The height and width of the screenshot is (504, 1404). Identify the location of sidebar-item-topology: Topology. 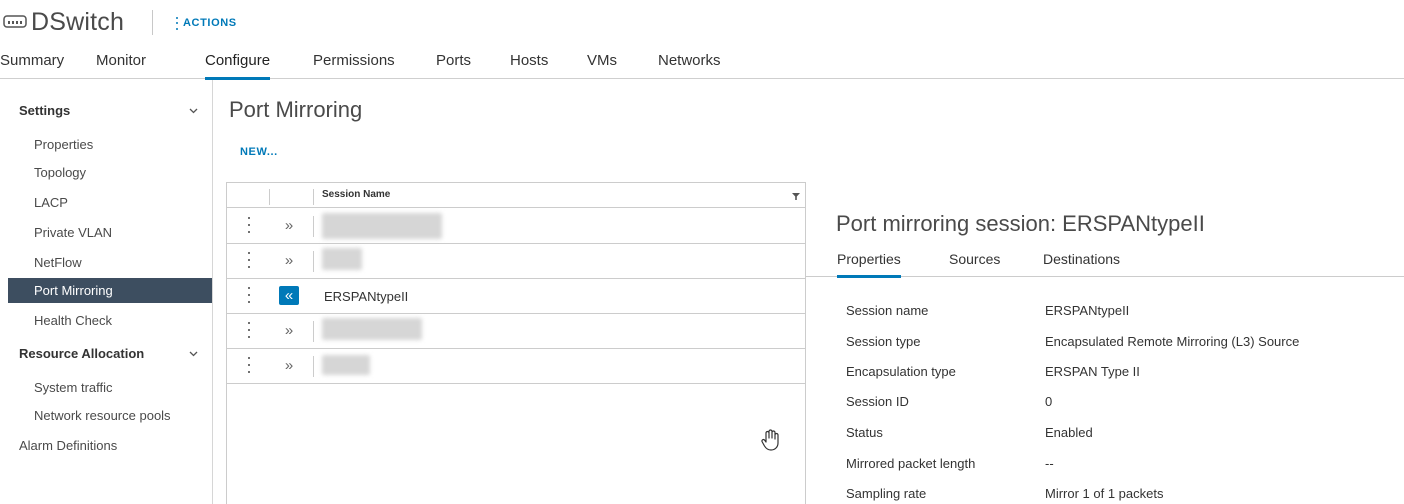
(60, 172).